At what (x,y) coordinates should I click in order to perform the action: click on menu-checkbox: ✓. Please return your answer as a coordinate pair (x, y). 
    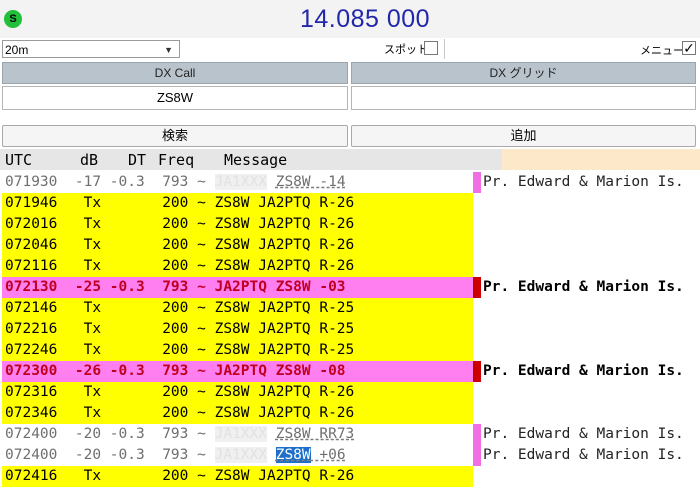
    Looking at the image, I should click on (689, 48).